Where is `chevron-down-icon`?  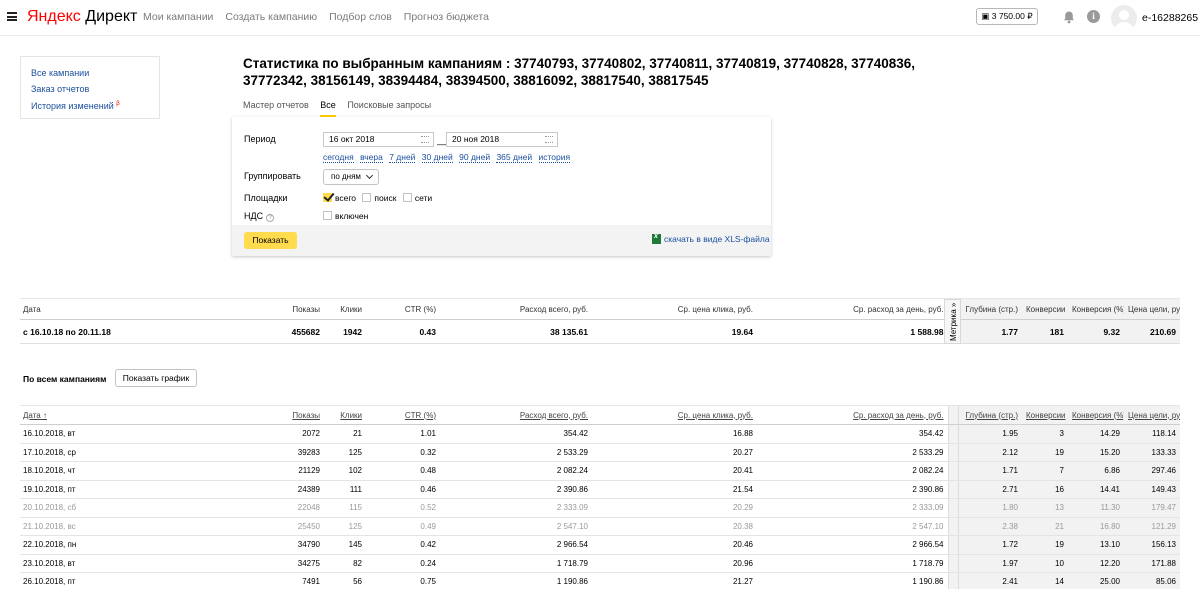 chevron-down-icon is located at coordinates (369, 175).